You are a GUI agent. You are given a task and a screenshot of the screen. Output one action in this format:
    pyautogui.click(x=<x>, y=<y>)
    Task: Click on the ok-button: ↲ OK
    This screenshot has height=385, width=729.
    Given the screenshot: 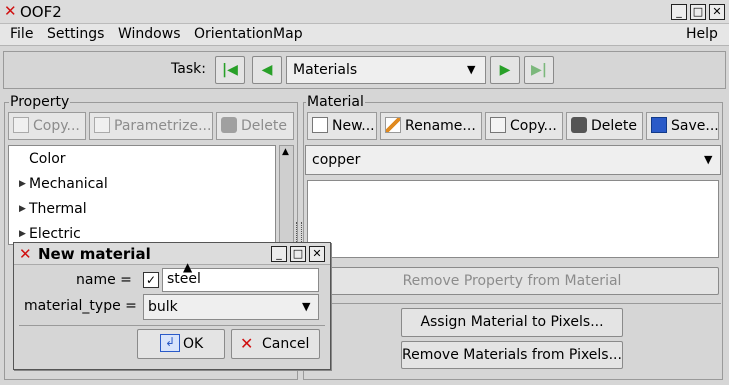 What is the action you would take?
    pyautogui.click(x=181, y=344)
    